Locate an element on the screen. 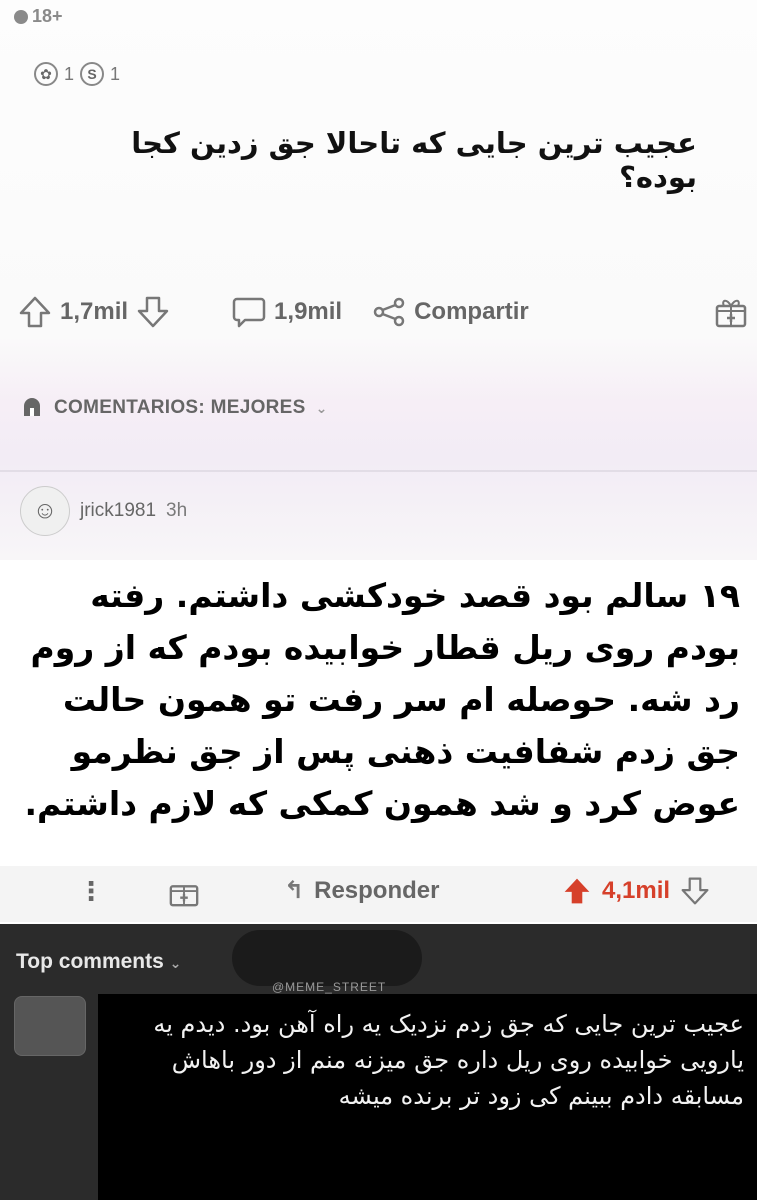  top-comments-label: Top comments is located at coordinates (90, 961).